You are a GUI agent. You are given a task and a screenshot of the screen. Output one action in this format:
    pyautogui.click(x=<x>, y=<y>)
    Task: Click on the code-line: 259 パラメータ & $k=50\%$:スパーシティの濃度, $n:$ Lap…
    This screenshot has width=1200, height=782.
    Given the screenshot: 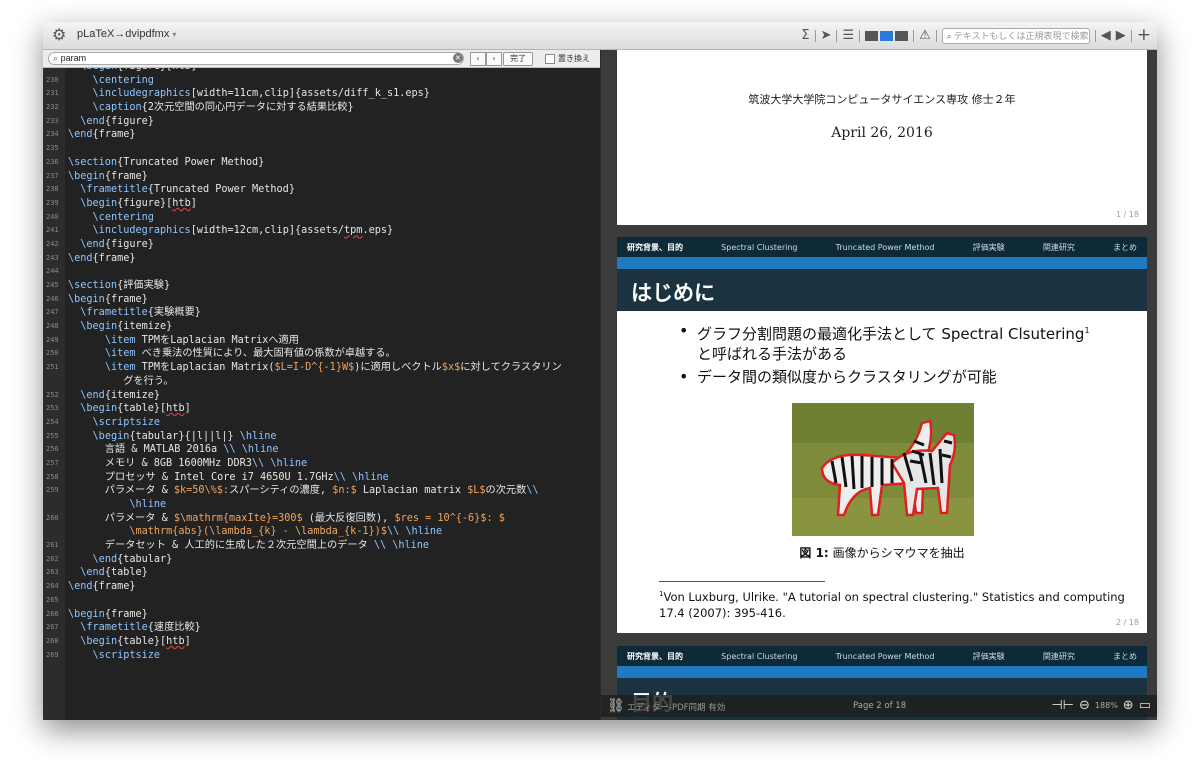 What is the action you would take?
    pyautogui.click(x=321, y=491)
    